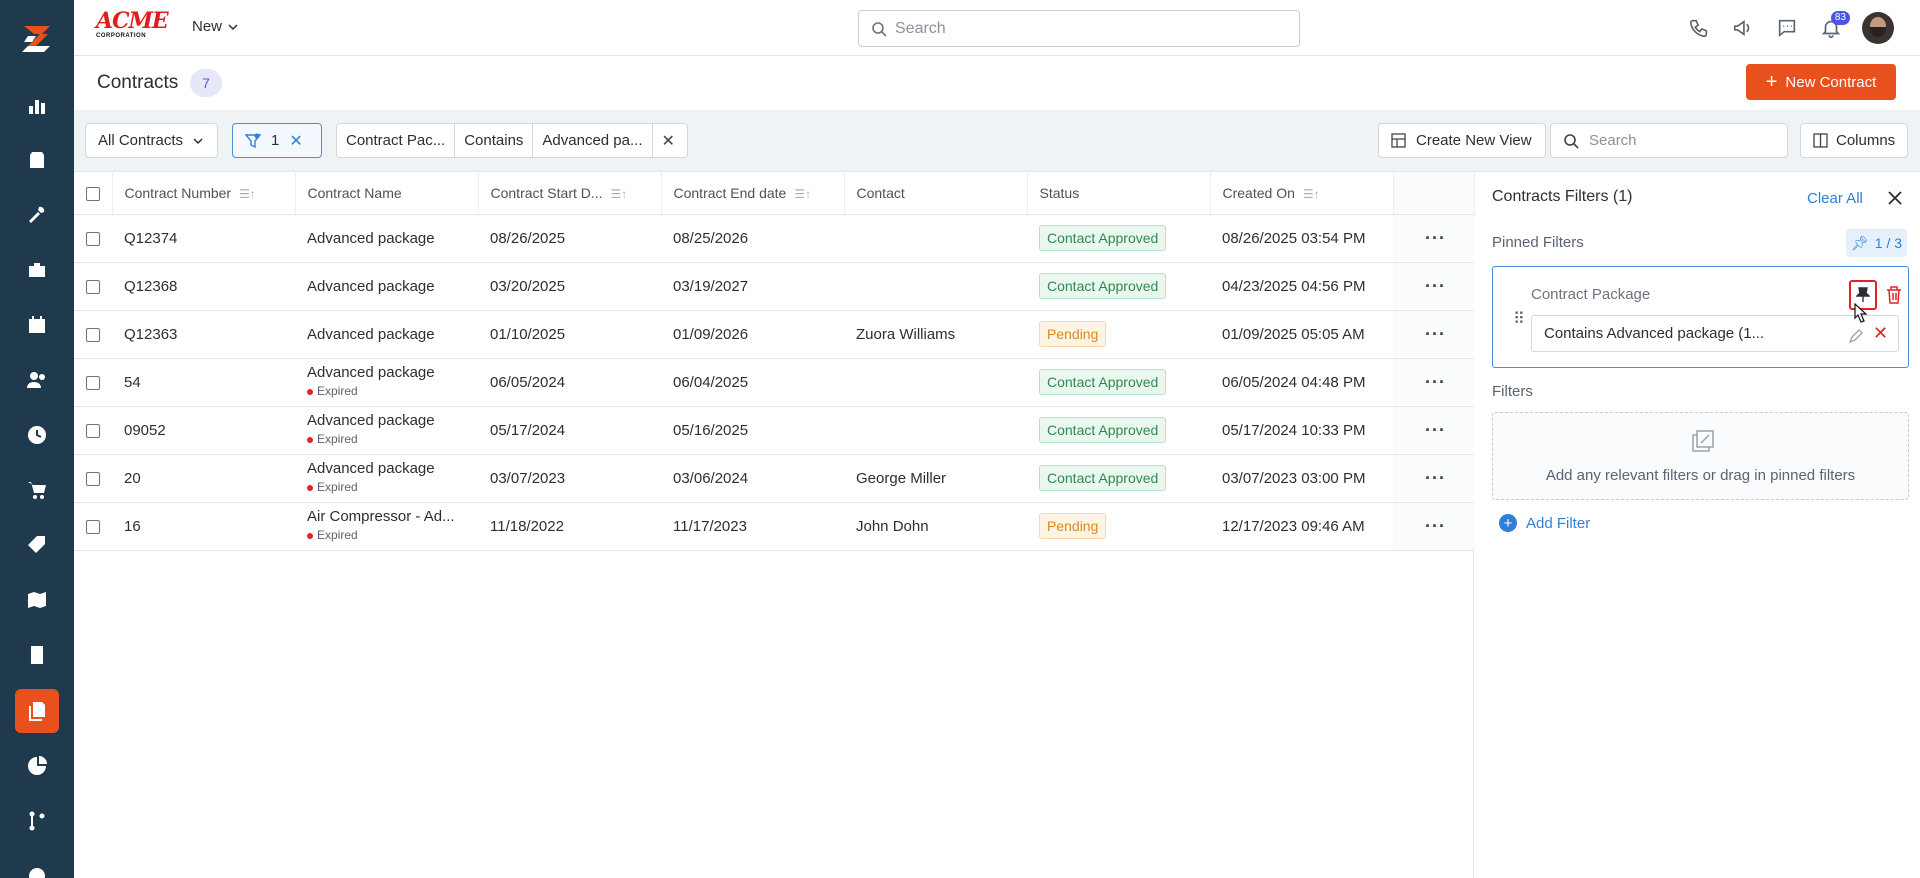 This screenshot has height=878, width=1920. What do you see at coordinates (203, 238) in the screenshot?
I see `contract-number: Q12374` at bounding box center [203, 238].